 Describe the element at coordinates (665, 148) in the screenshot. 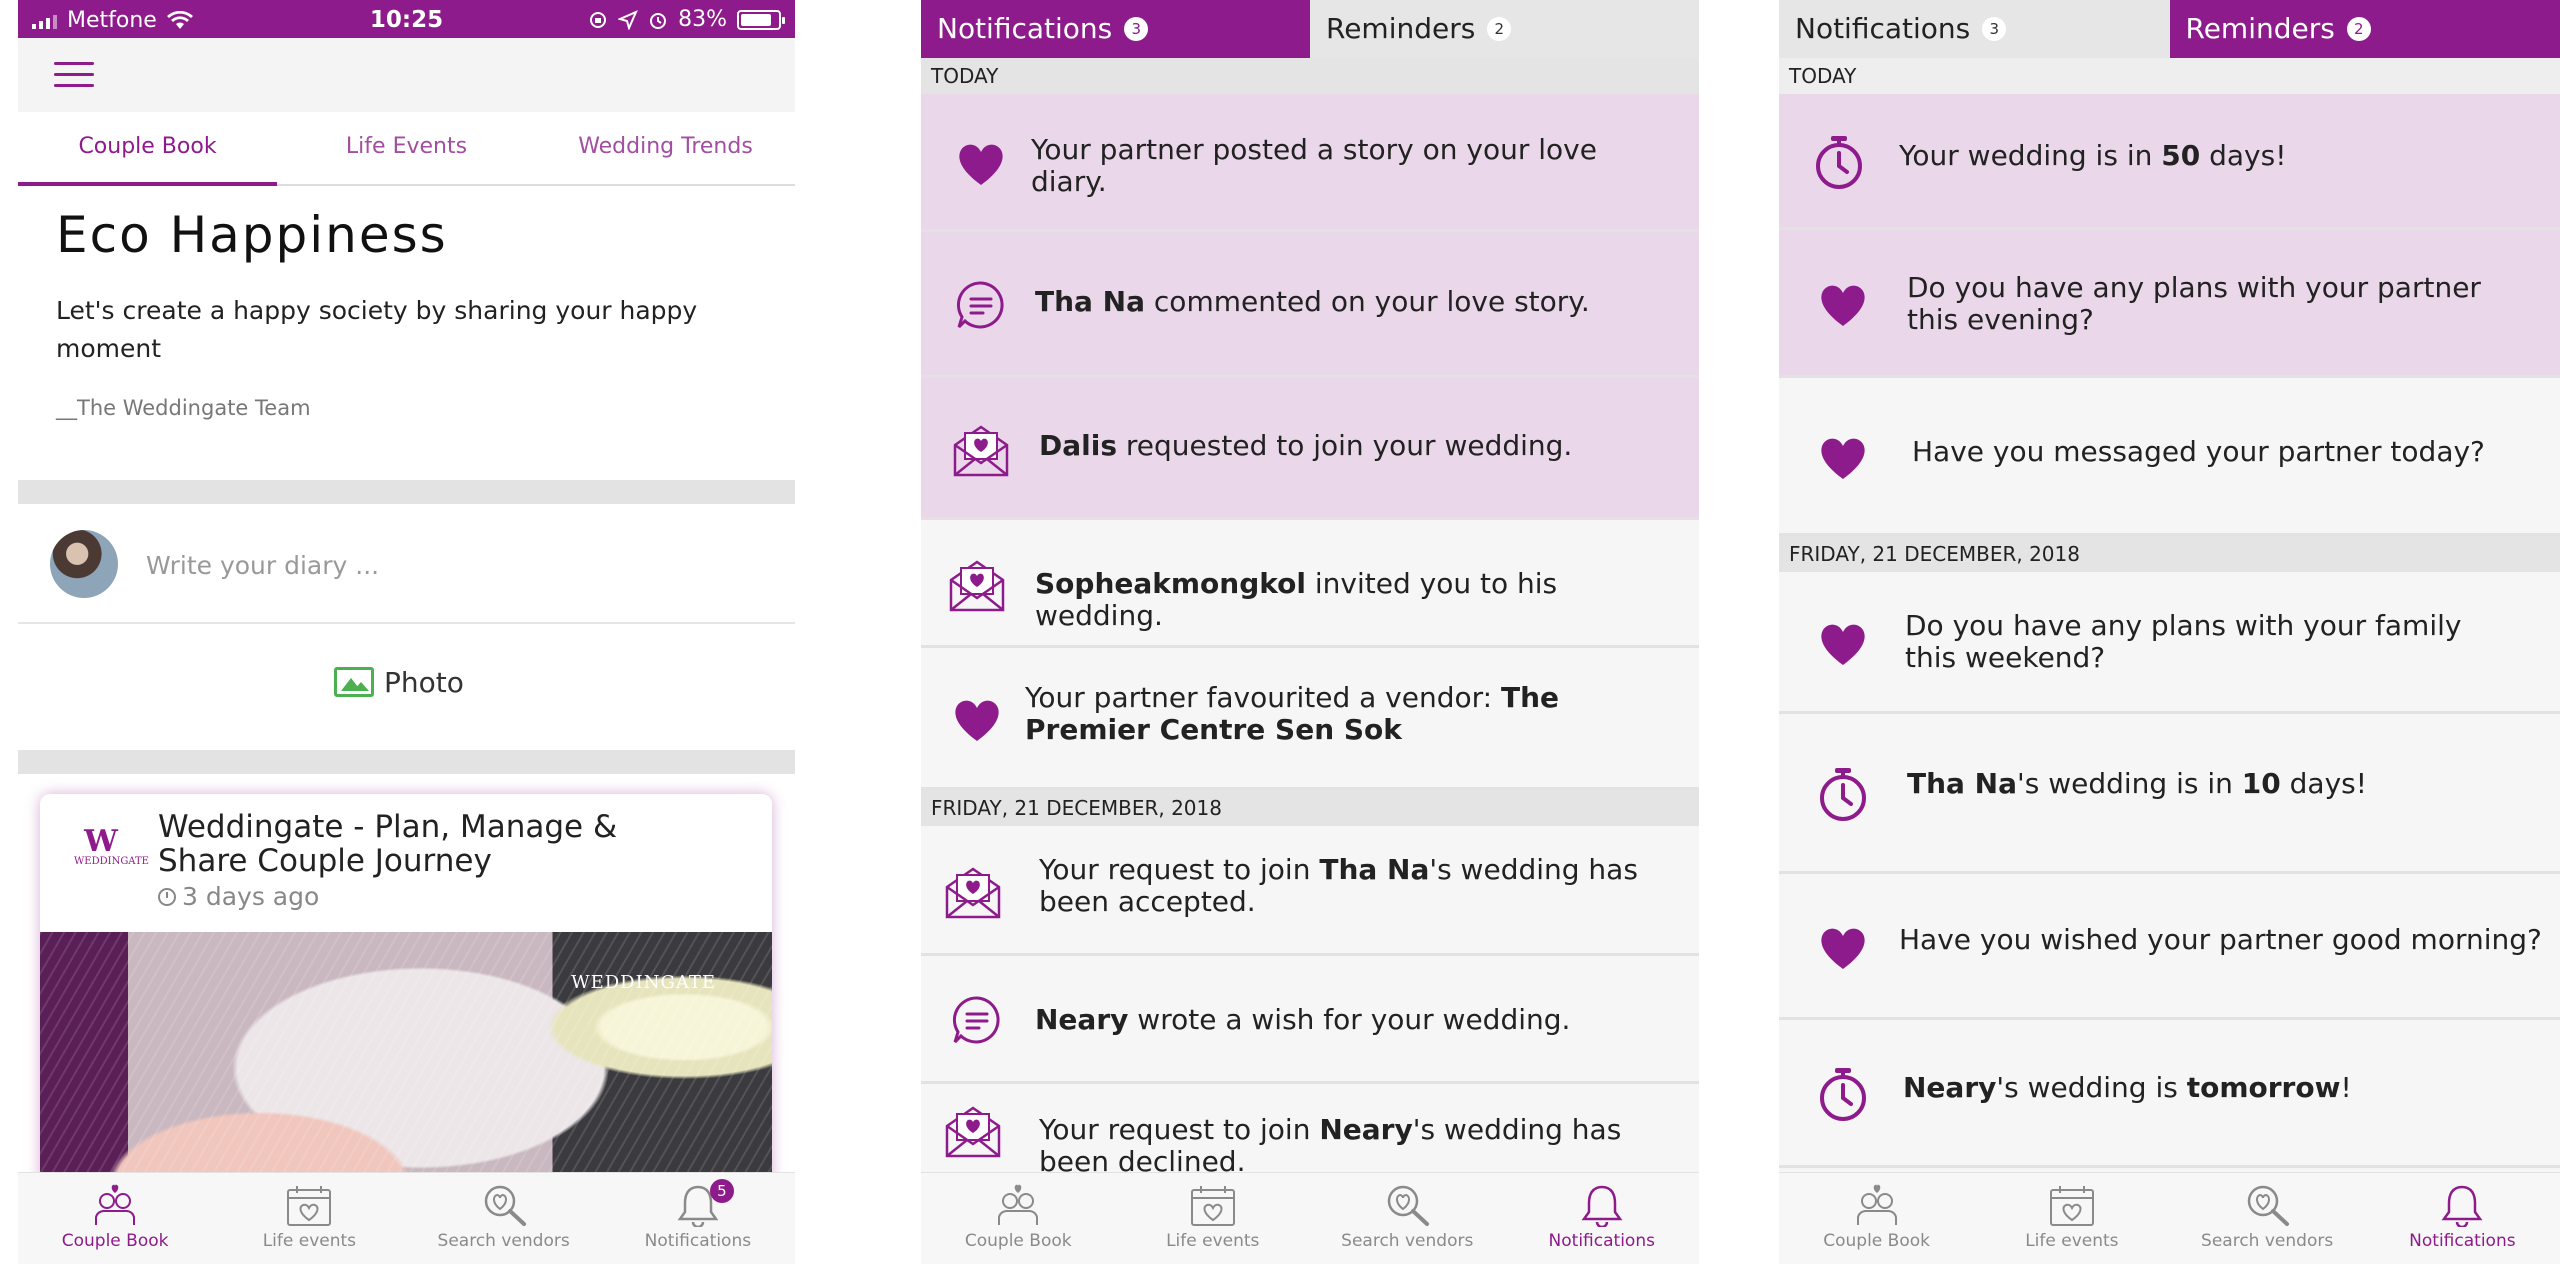

I see `tab-wedding-trends: Wedding Trends` at that location.